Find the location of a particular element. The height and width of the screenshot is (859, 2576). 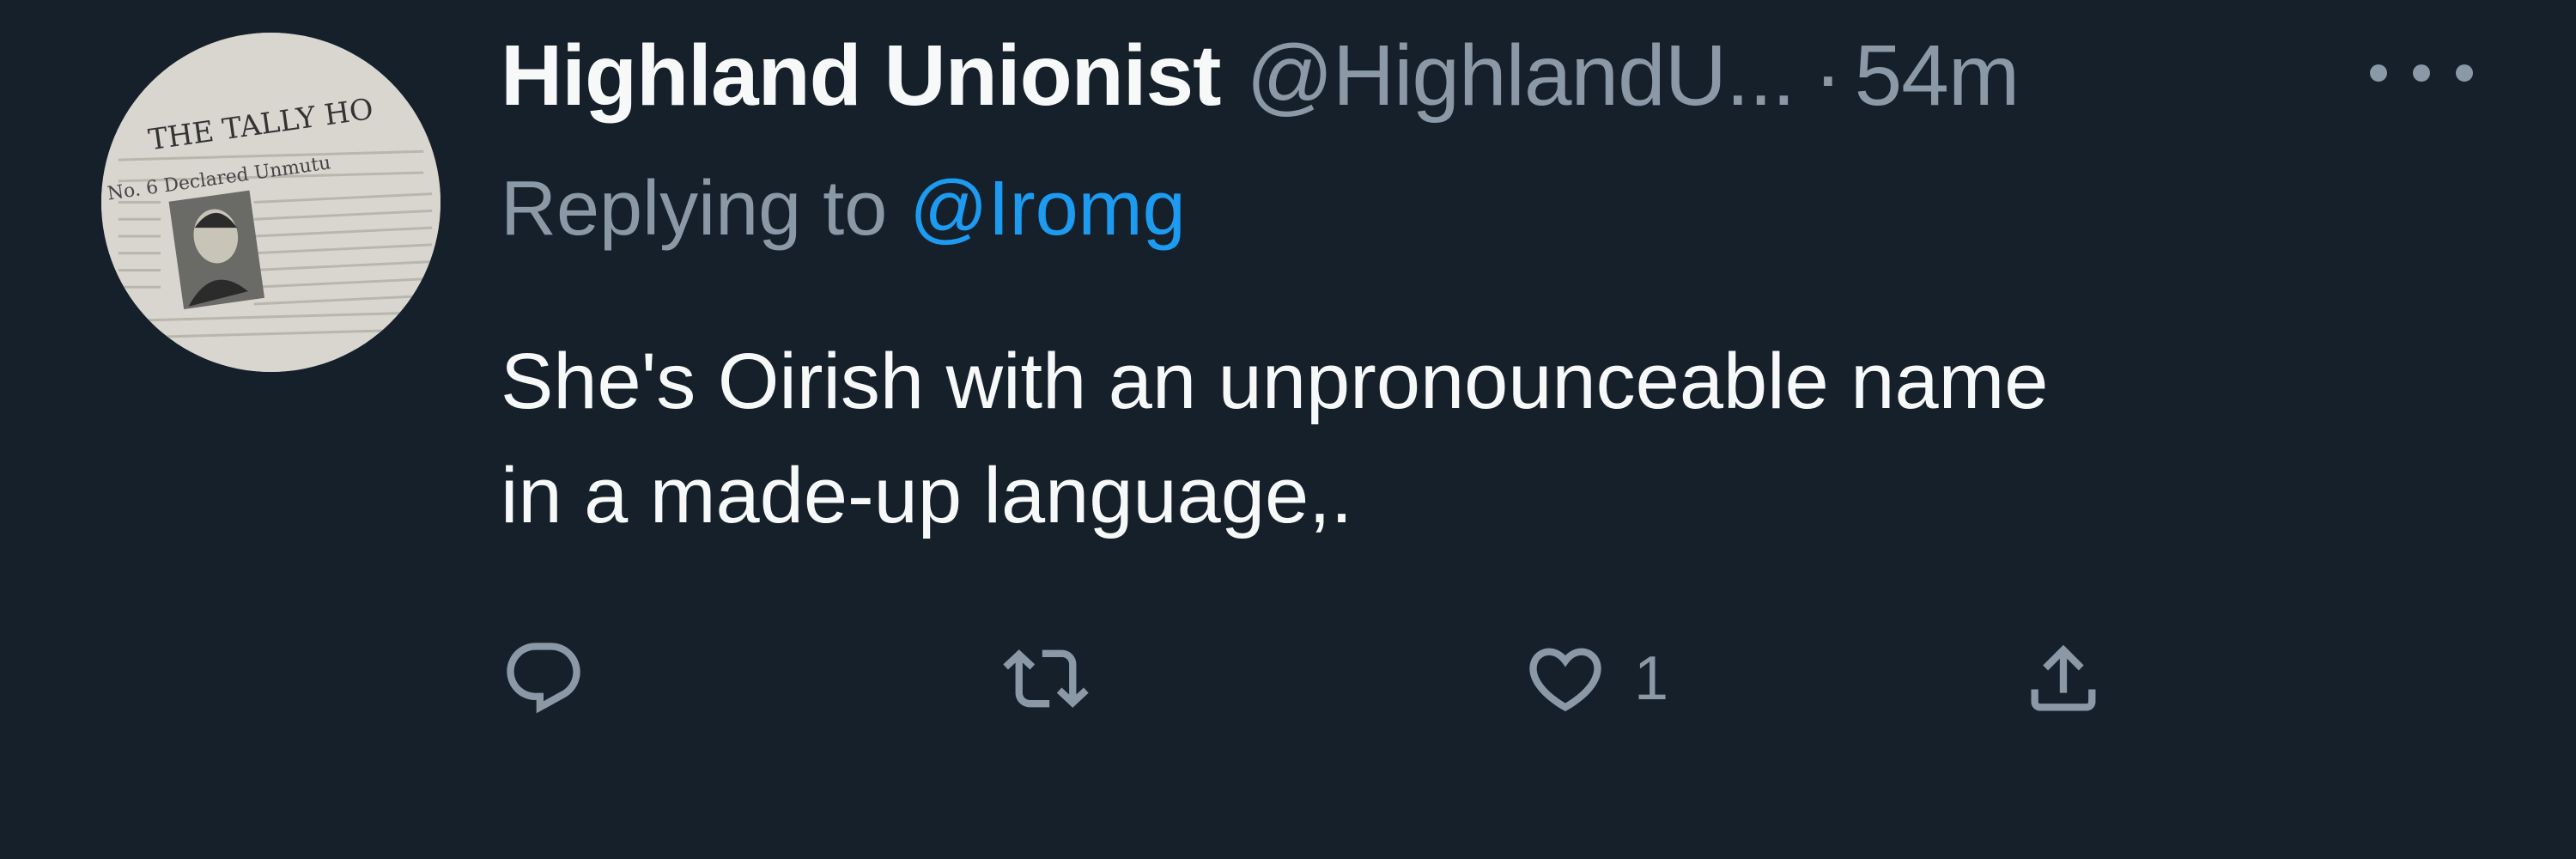

share-button is located at coordinates (2076, 679).